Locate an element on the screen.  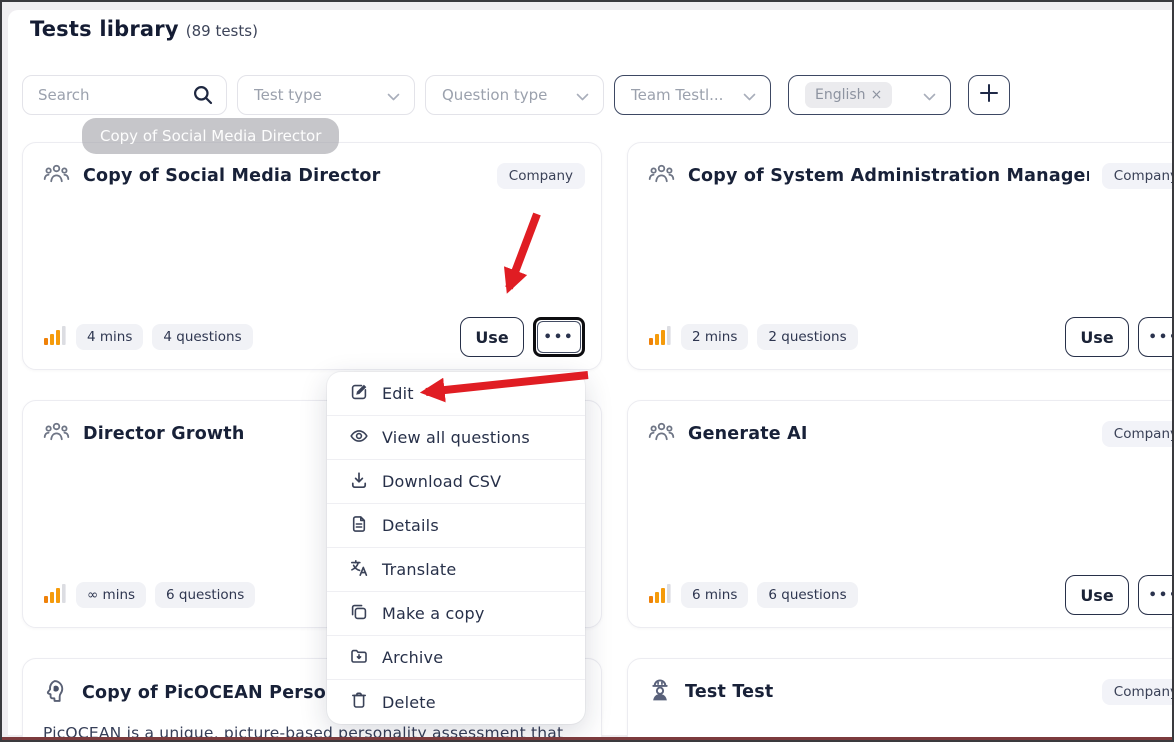
page-title-text: Tests library is located at coordinates (104, 29).